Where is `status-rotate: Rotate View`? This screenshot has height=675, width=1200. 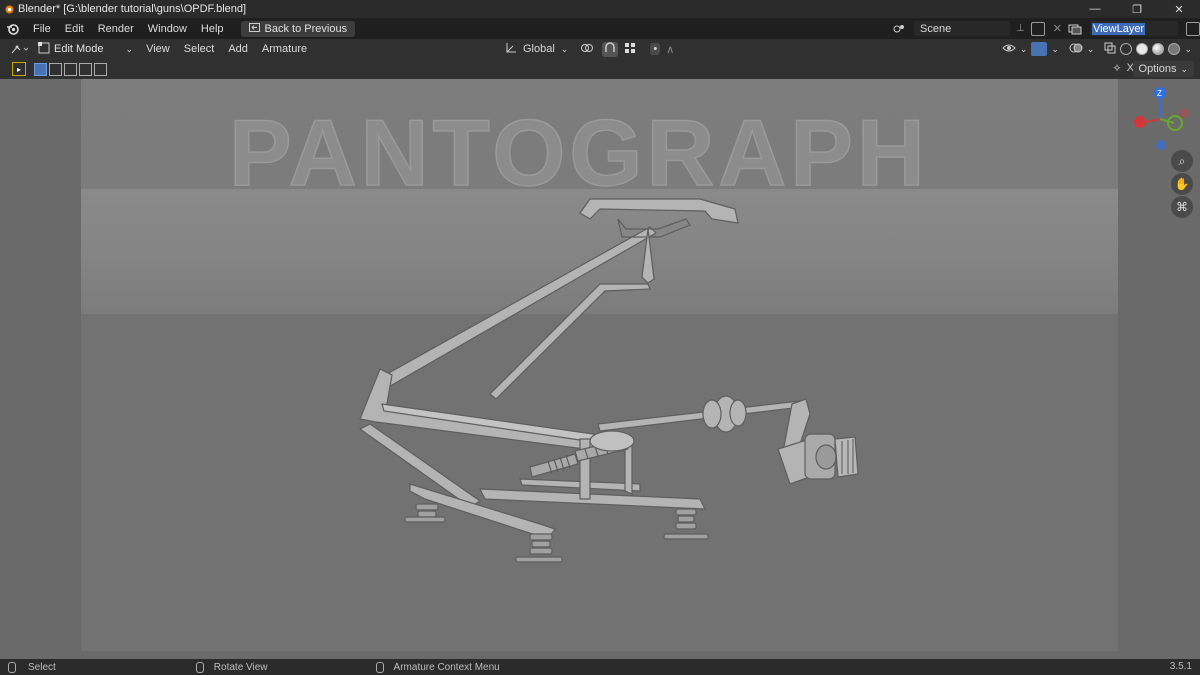
status-rotate: Rotate View is located at coordinates (231, 667).